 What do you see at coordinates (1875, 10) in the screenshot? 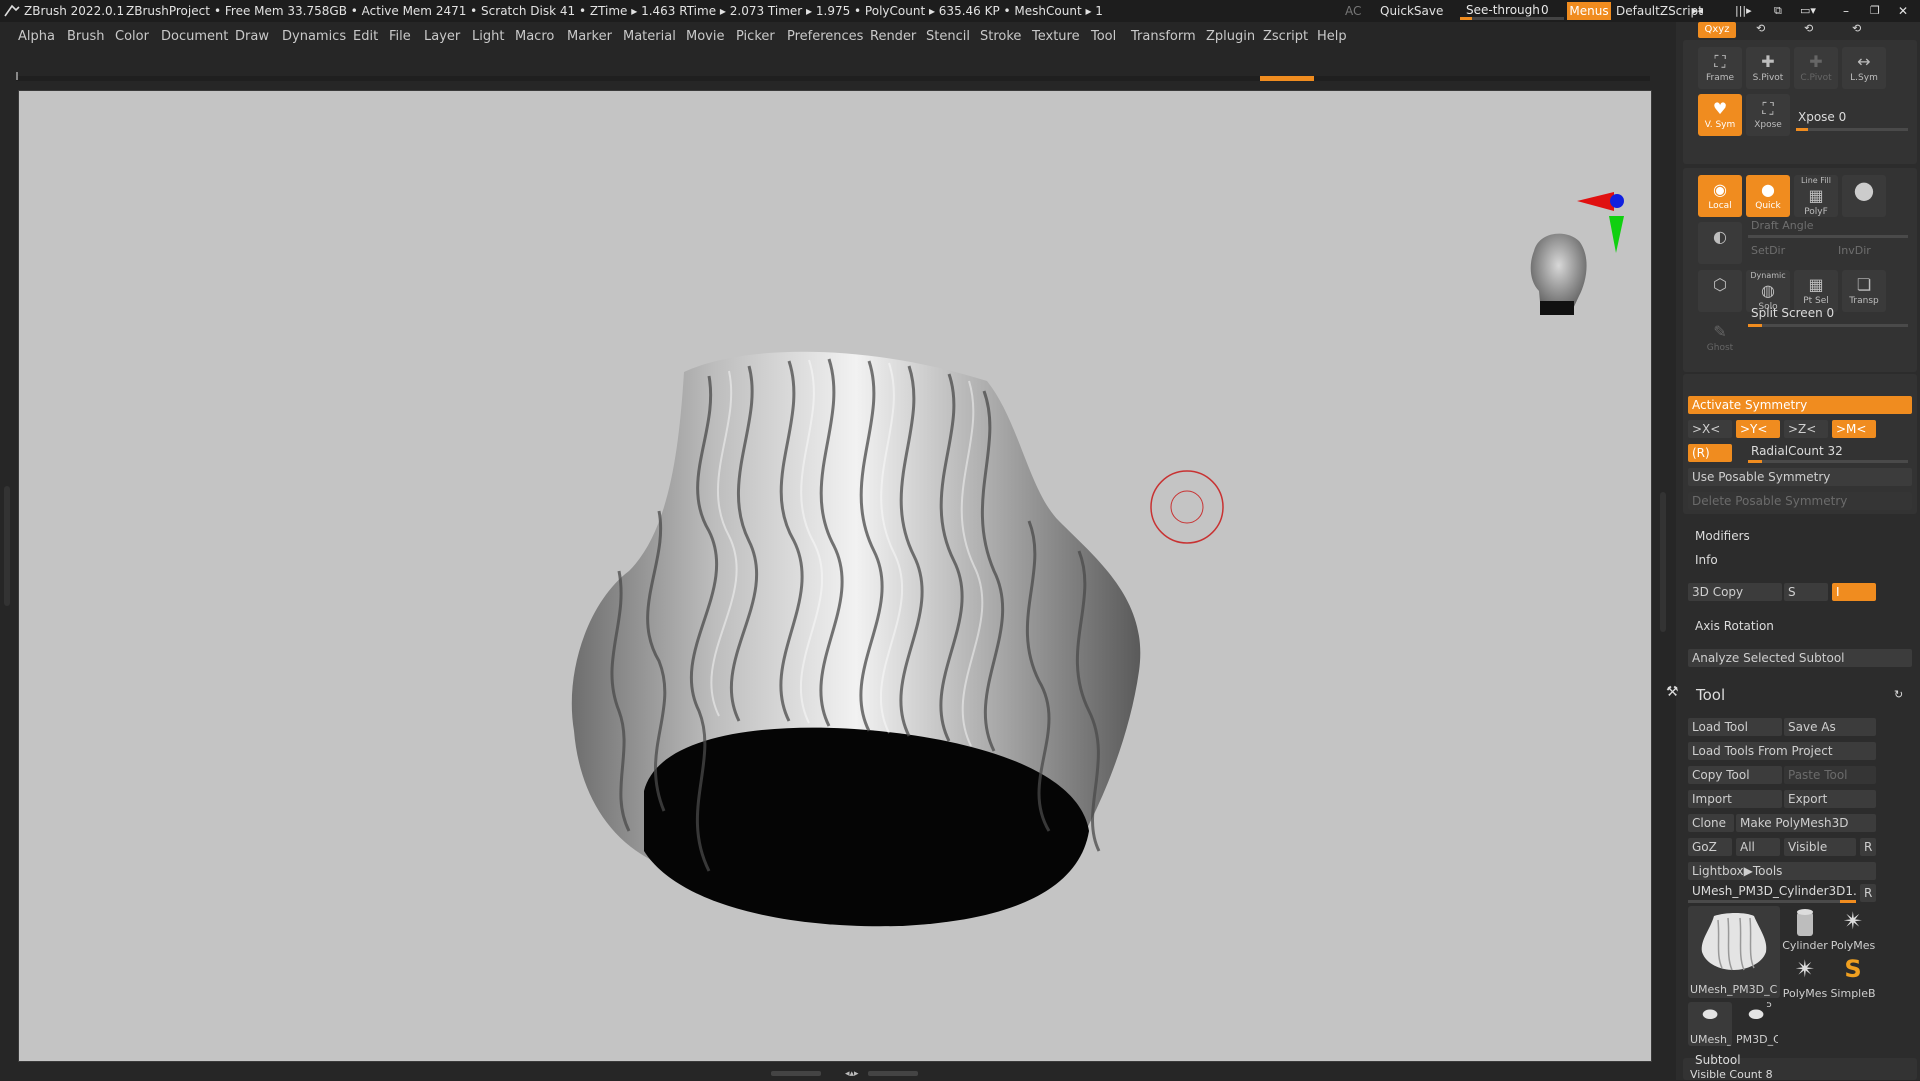
I see `restore-icon: ❐` at bounding box center [1875, 10].